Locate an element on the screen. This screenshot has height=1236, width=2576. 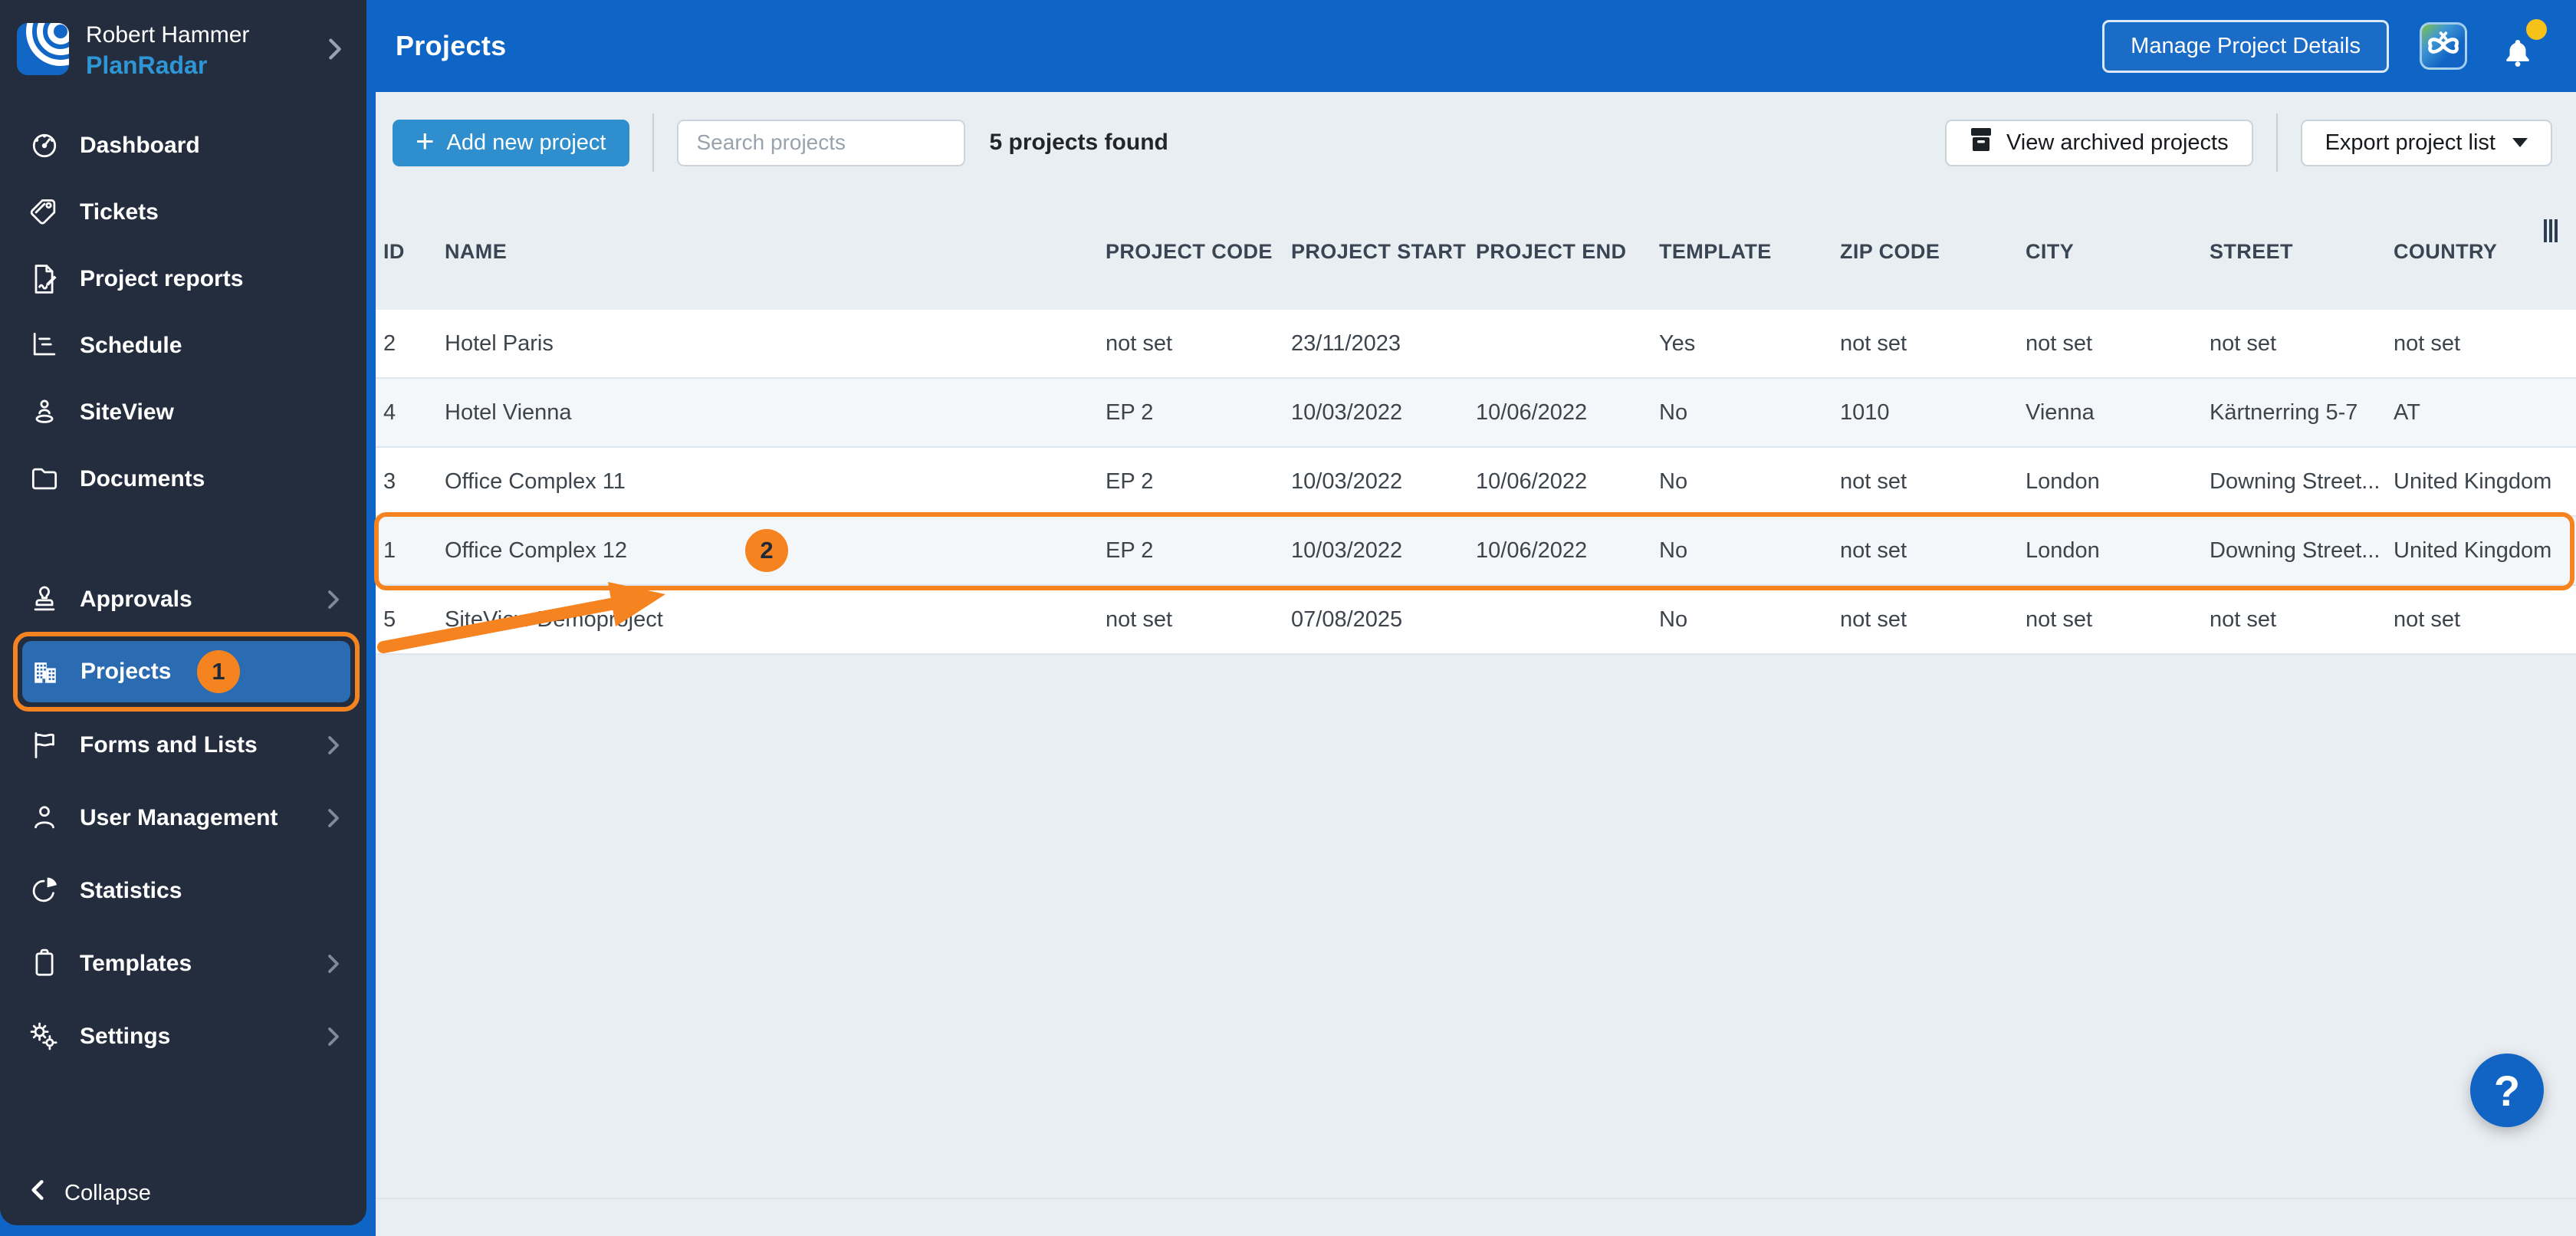
page-title: Projects is located at coordinates (452, 45).